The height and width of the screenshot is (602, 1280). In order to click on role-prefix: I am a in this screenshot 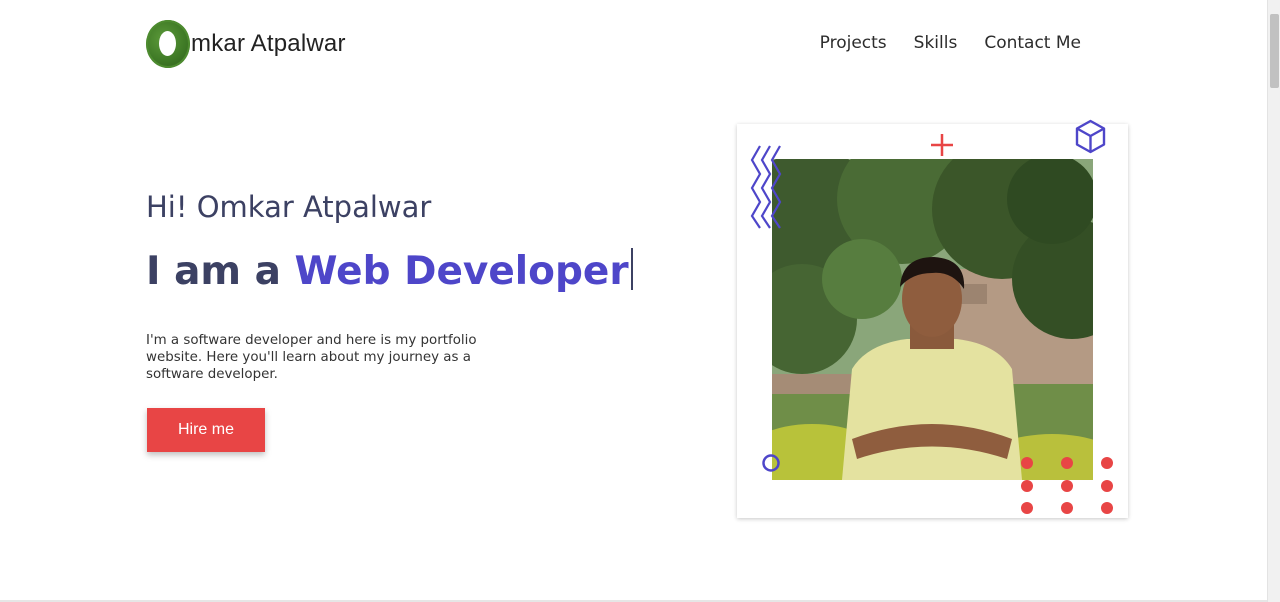, I will do `click(220, 271)`.